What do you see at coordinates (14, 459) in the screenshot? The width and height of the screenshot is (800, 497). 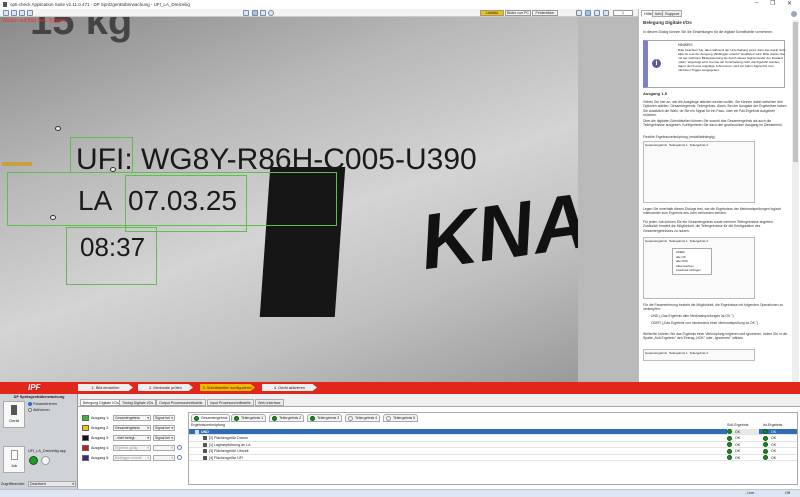 I see `job-button: Job` at bounding box center [14, 459].